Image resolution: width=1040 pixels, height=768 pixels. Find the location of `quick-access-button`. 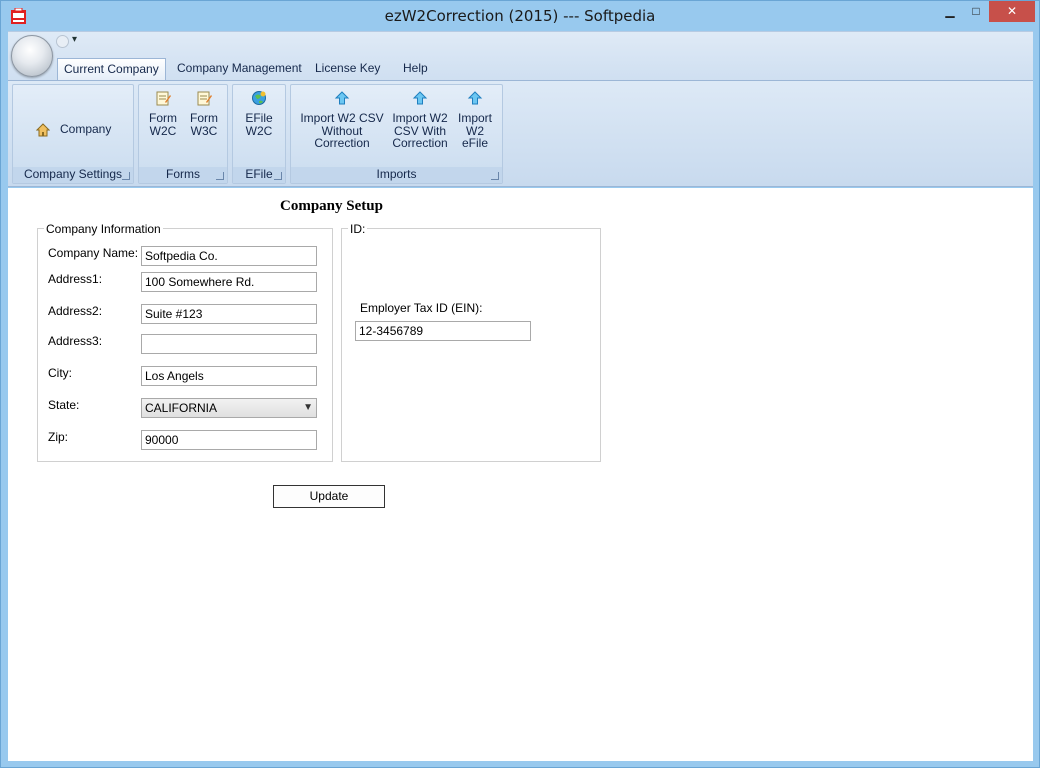

quick-access-button is located at coordinates (62, 41).